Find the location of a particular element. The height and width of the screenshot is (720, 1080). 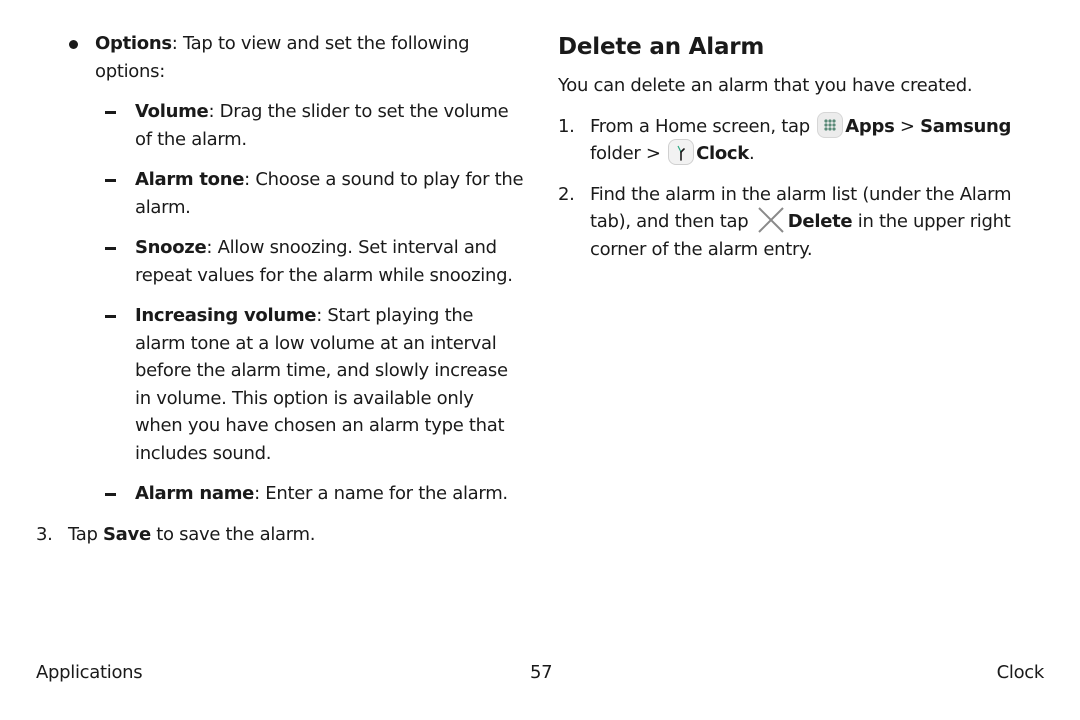

sub-item-term: Volume is located at coordinates (172, 111).